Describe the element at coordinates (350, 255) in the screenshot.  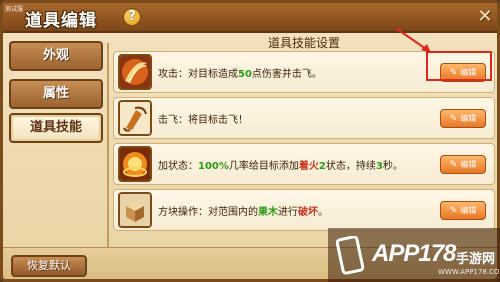
I see `phone-logo-icon` at that location.